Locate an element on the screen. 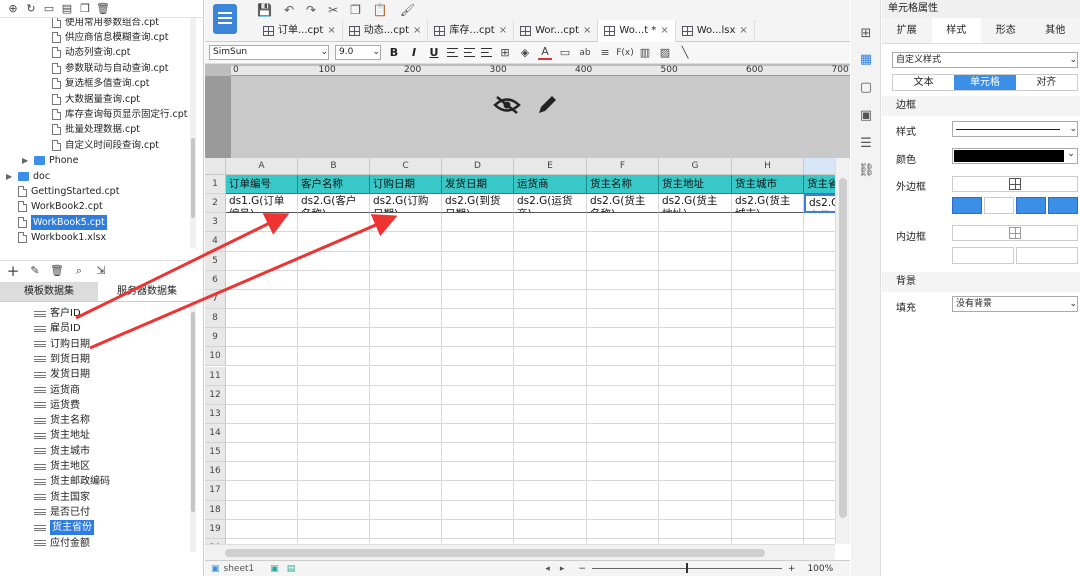 The height and width of the screenshot is (576, 1080). arrow-customer-id is located at coordinates (182, 266).